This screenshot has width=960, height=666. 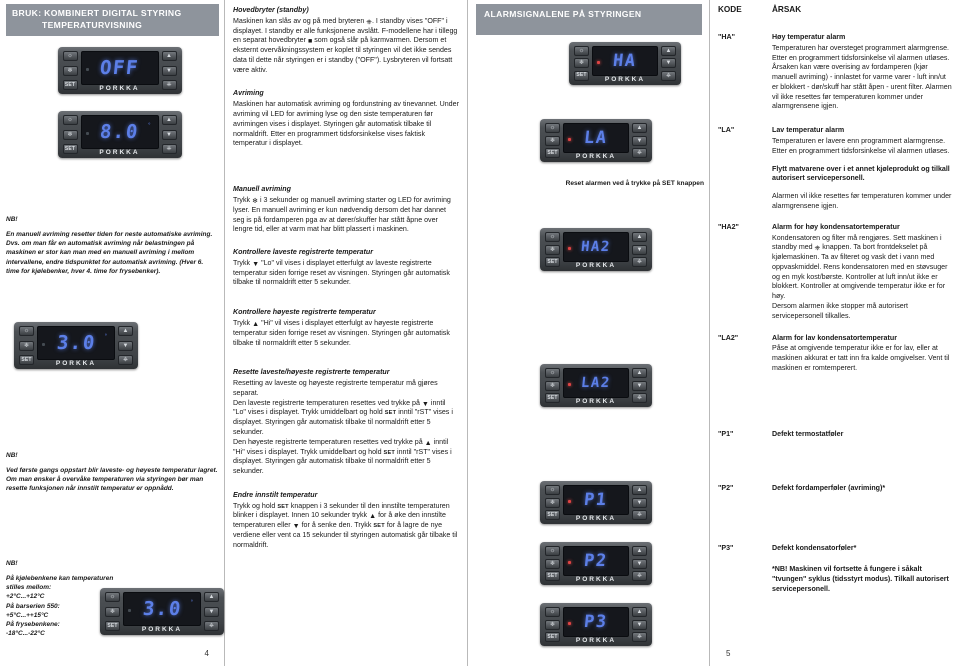 I want to click on alarm-display-p1-wrap: ☼ ❄ SET P1 ▲ ▼ ⎈ PORKKA, so click(x=596, y=502).